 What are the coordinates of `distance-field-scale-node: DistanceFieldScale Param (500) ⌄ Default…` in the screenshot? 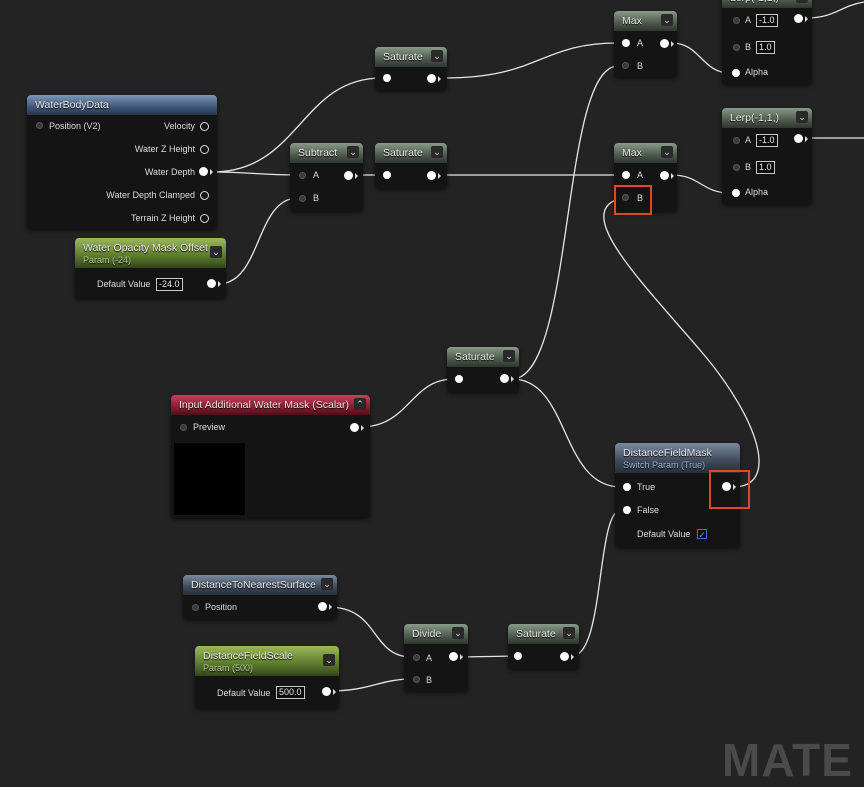 It's located at (267, 677).